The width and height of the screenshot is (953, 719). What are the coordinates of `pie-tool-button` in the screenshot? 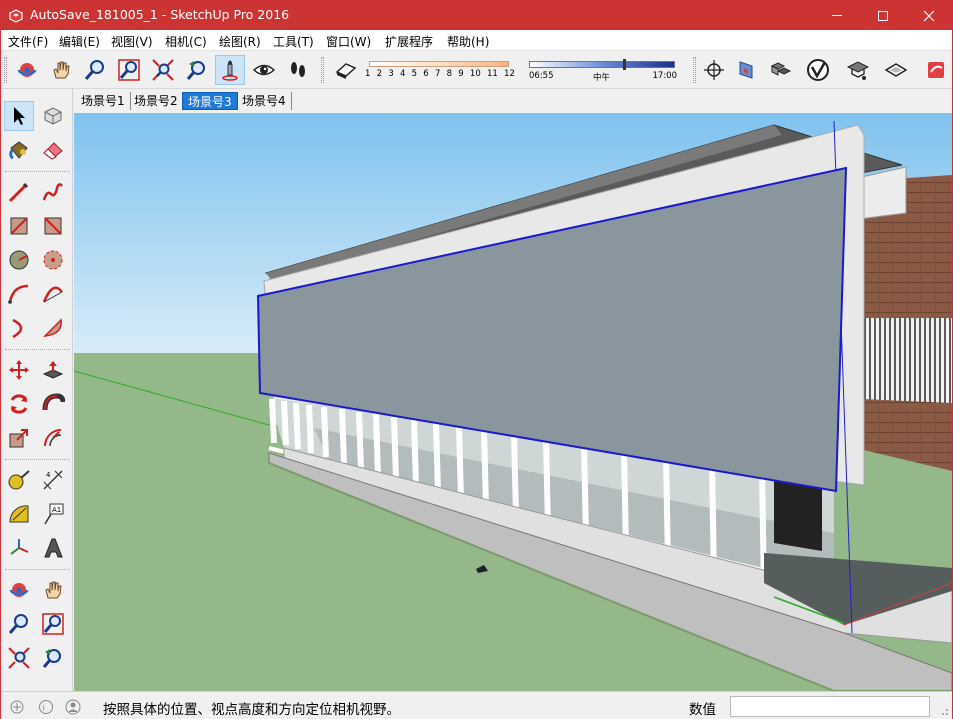 It's located at (53, 328).